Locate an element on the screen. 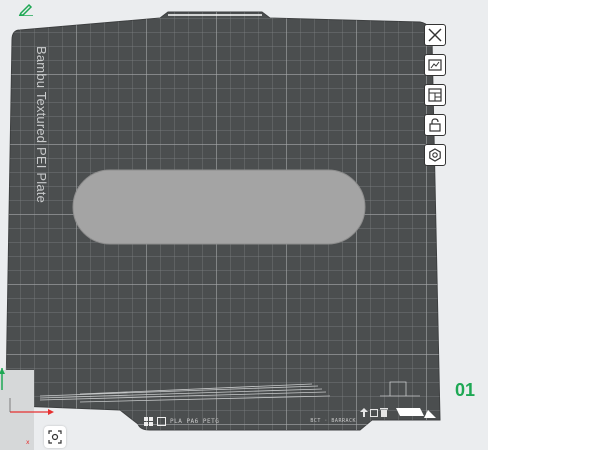 The height and width of the screenshot is (450, 600). close-icon is located at coordinates (435, 35).